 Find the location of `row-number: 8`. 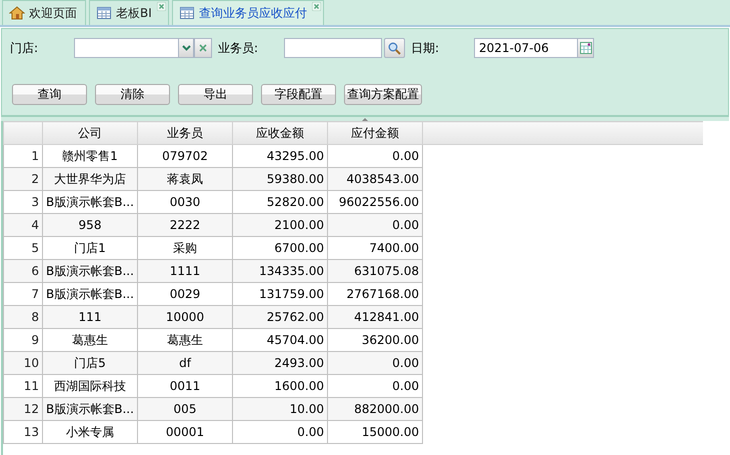

row-number: 8 is located at coordinates (23, 317).